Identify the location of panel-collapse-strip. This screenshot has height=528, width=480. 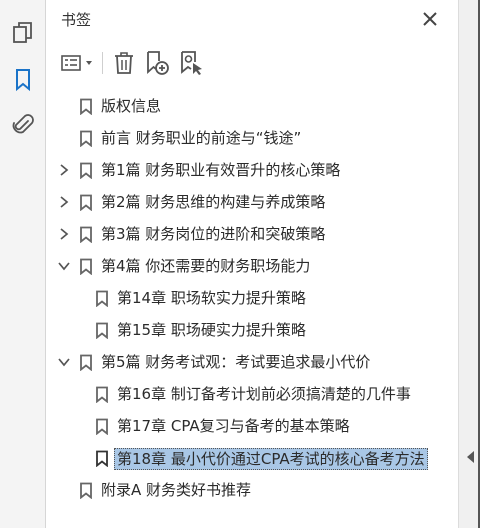
(469, 264).